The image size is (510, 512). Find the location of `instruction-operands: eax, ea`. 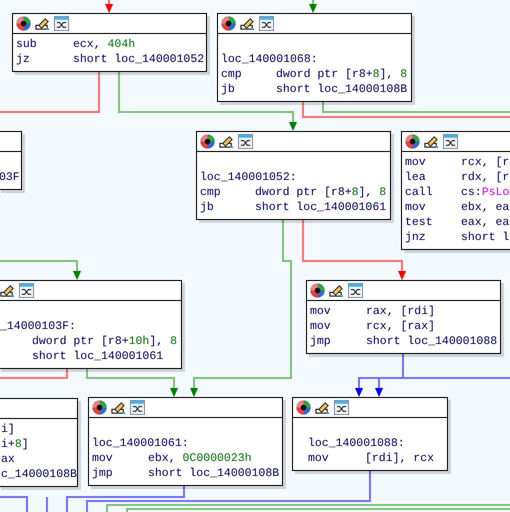

instruction-operands: eax, ea is located at coordinates (485, 222).